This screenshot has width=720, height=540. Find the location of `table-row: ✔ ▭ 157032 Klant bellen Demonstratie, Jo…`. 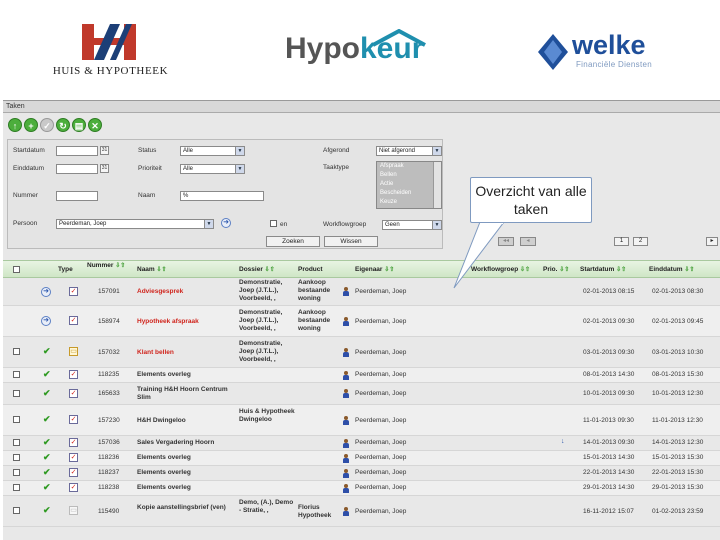

table-row: ✔ ▭ 157032 Klant bellen Demonstratie, Jo… is located at coordinates (361, 352).